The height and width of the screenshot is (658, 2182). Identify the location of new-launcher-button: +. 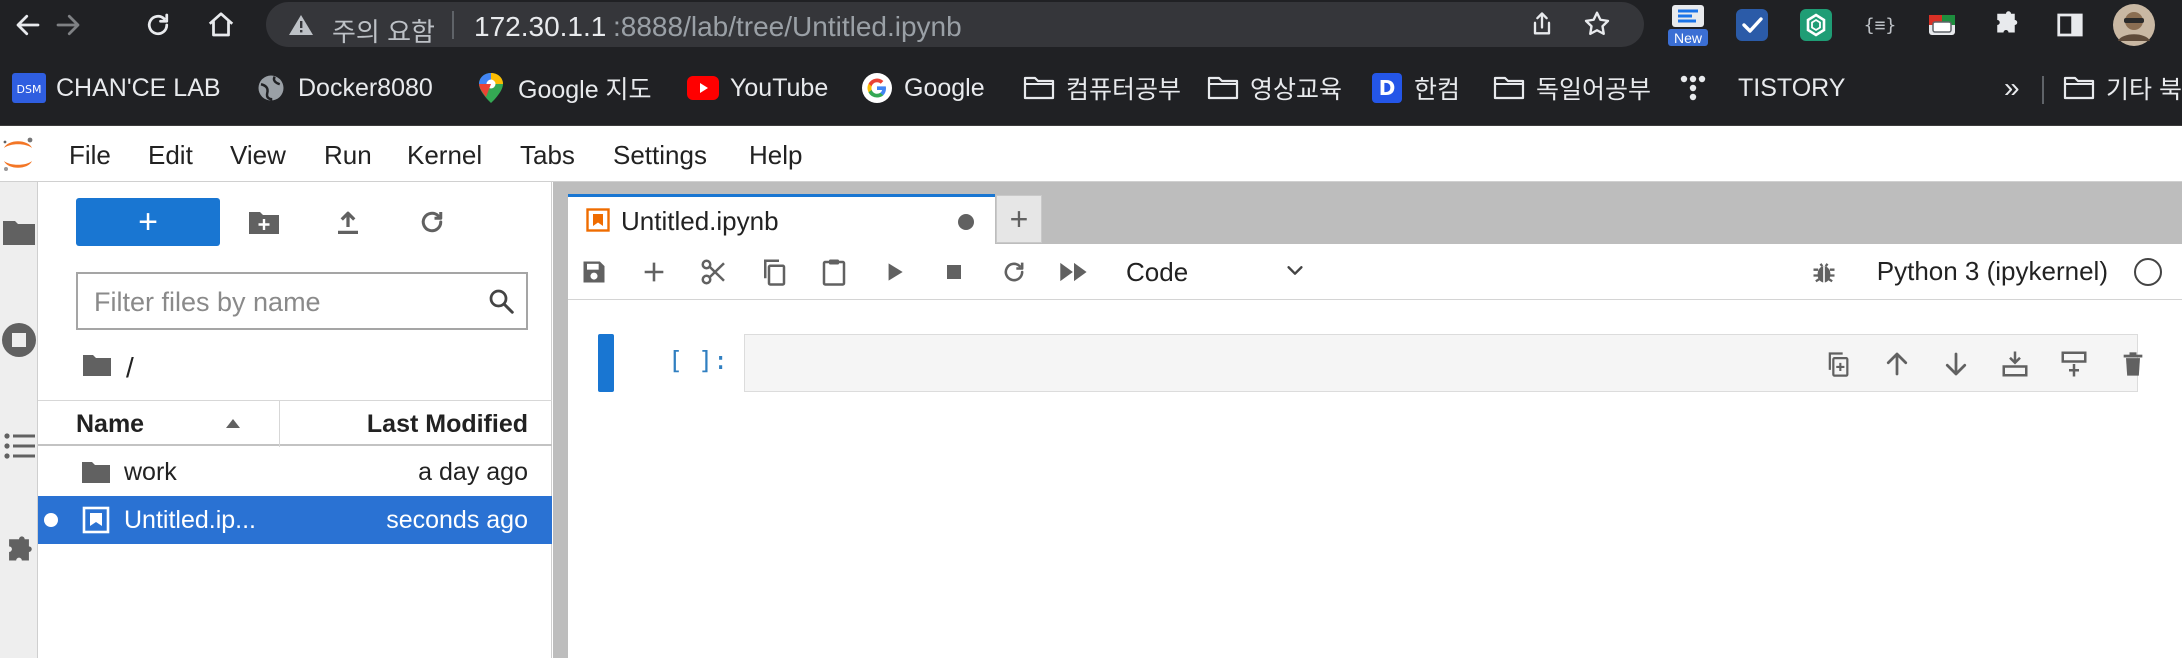
(148, 222).